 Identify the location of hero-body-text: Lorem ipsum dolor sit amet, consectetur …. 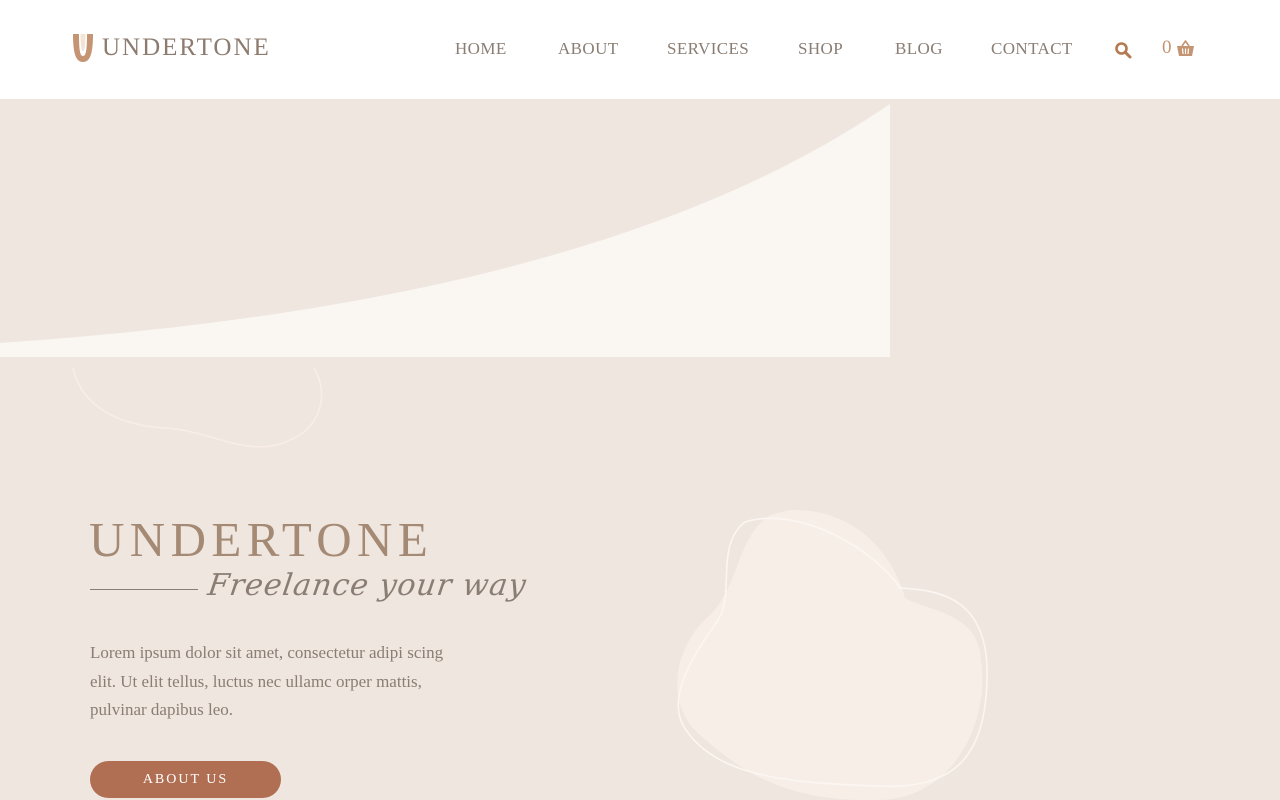
(267, 681).